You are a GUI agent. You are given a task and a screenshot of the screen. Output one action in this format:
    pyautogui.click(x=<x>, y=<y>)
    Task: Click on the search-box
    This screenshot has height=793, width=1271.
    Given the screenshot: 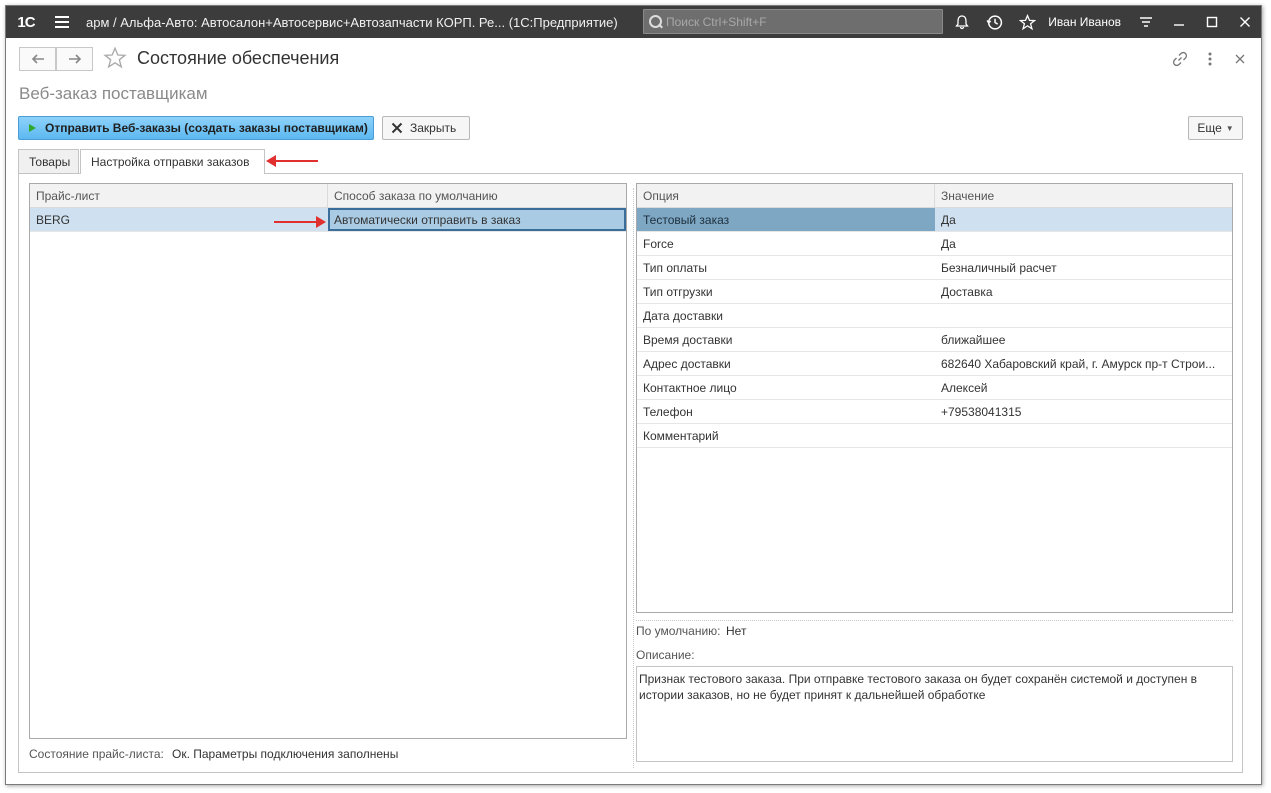 What is the action you would take?
    pyautogui.click(x=793, y=21)
    